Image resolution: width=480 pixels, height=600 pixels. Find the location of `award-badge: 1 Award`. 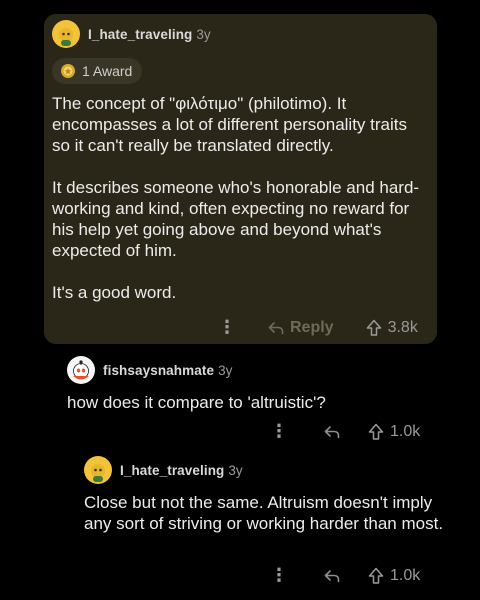

award-badge: 1 Award is located at coordinates (97, 71).